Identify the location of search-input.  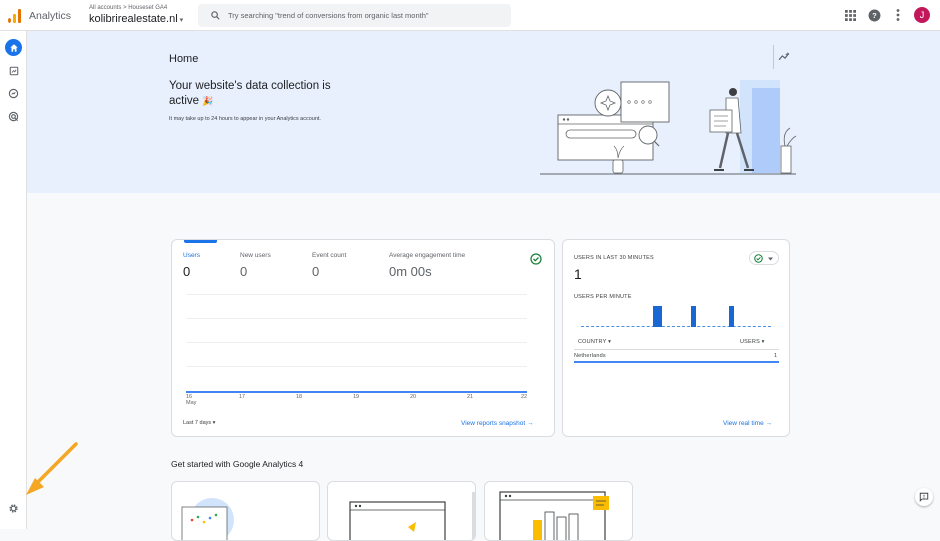
(363, 15).